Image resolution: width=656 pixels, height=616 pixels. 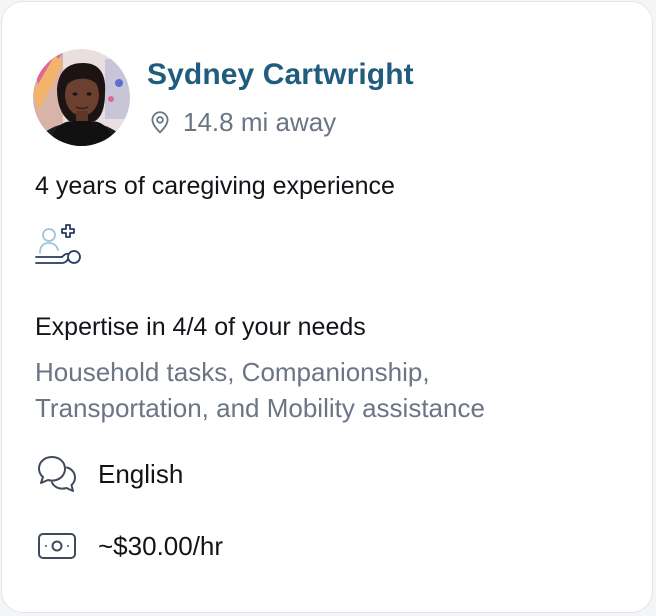 I want to click on rate-row: ~$30.00/hr, so click(x=129, y=546).